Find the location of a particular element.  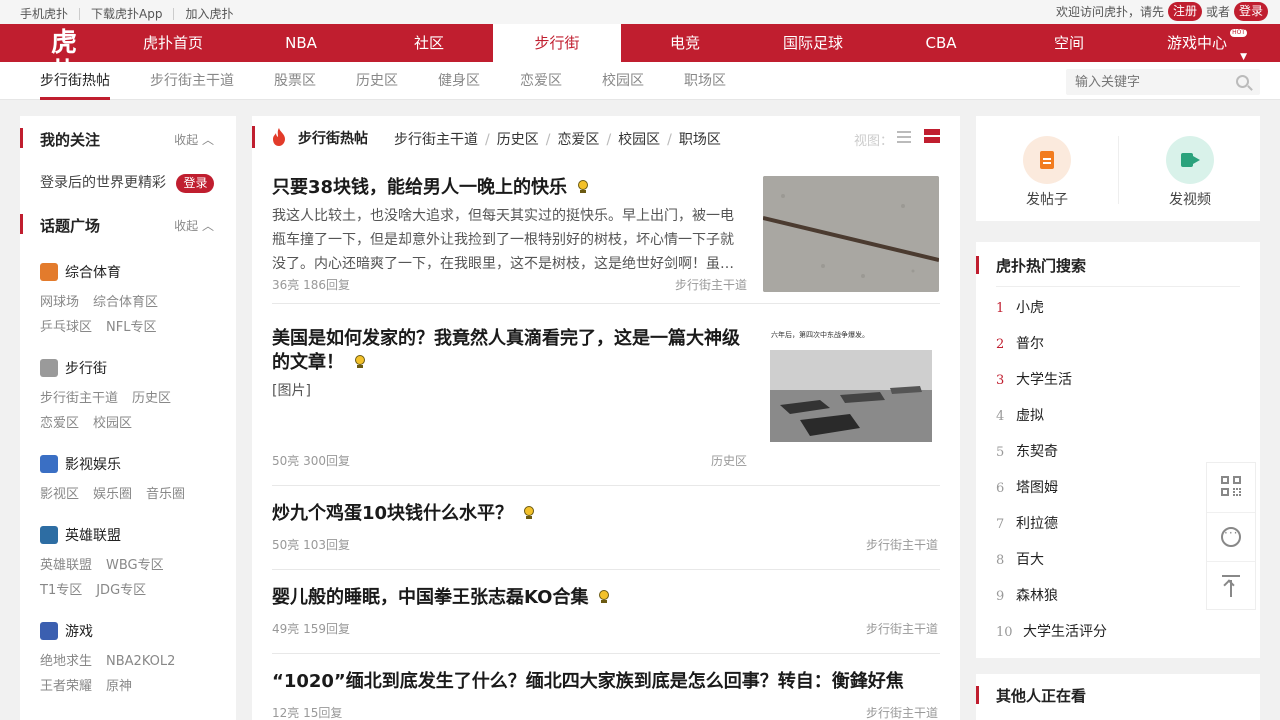

topic-link: 综合体育区 is located at coordinates (125, 302).